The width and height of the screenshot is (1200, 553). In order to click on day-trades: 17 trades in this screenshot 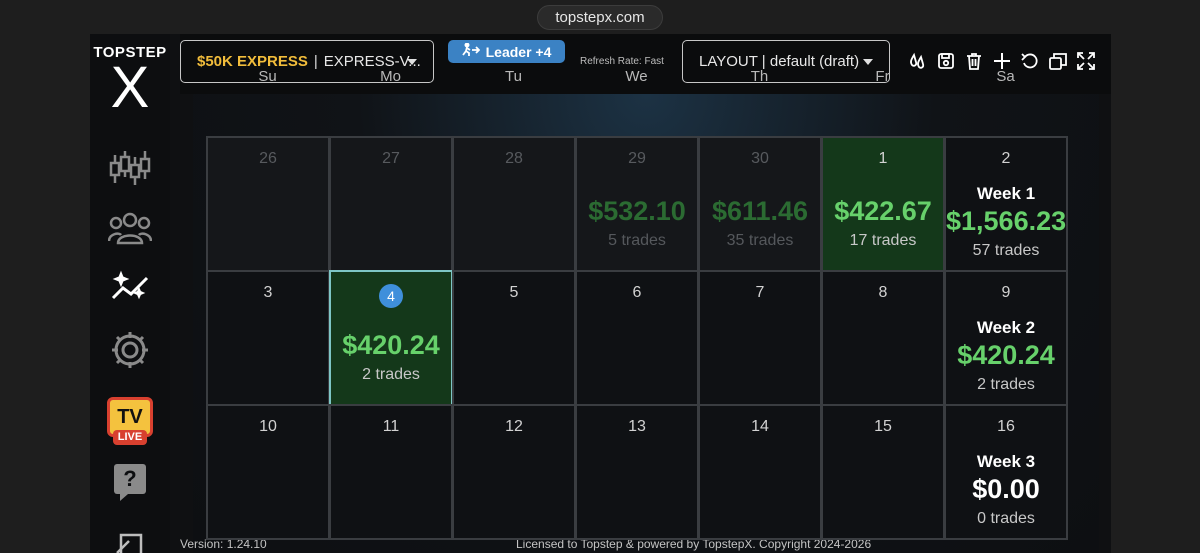, I will do `click(883, 240)`.